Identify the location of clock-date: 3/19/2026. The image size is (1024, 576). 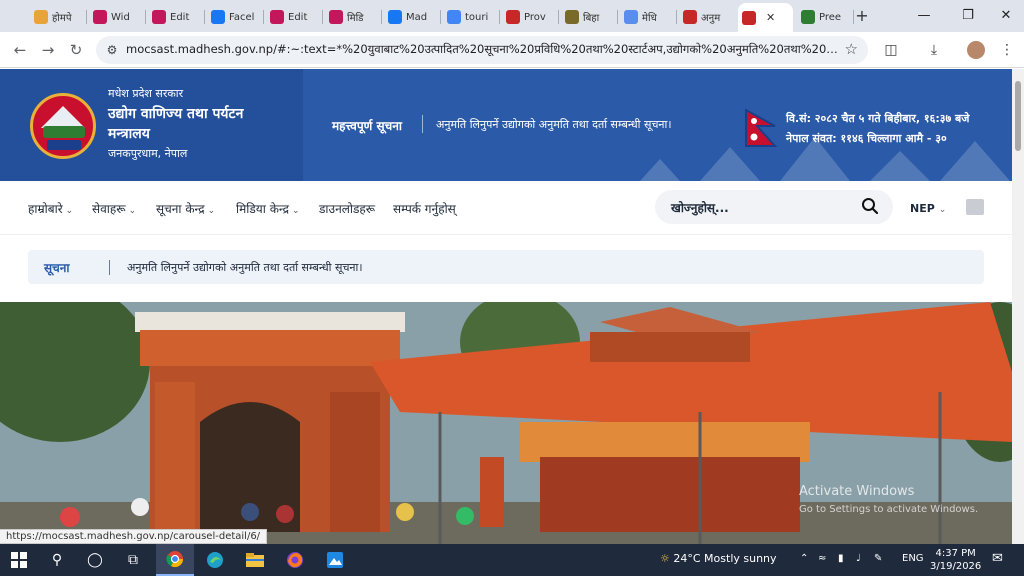
(956, 566).